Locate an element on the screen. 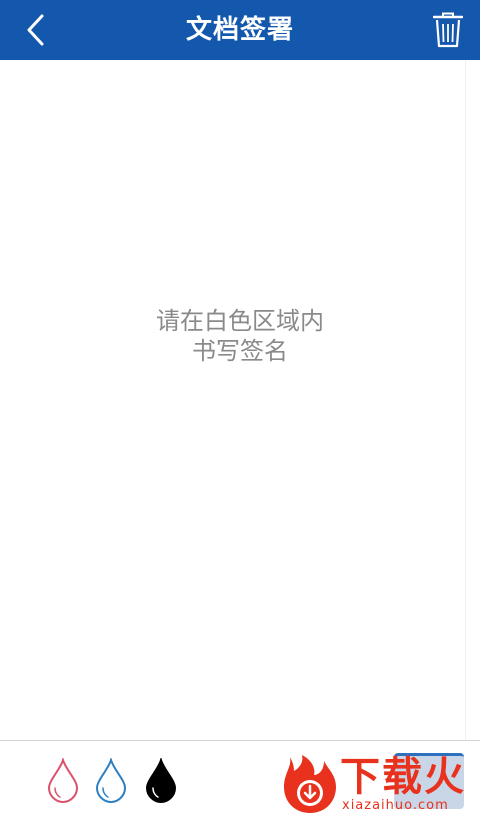 This screenshot has width=480, height=820. canvas-edge-divider is located at coordinates (465, 400).